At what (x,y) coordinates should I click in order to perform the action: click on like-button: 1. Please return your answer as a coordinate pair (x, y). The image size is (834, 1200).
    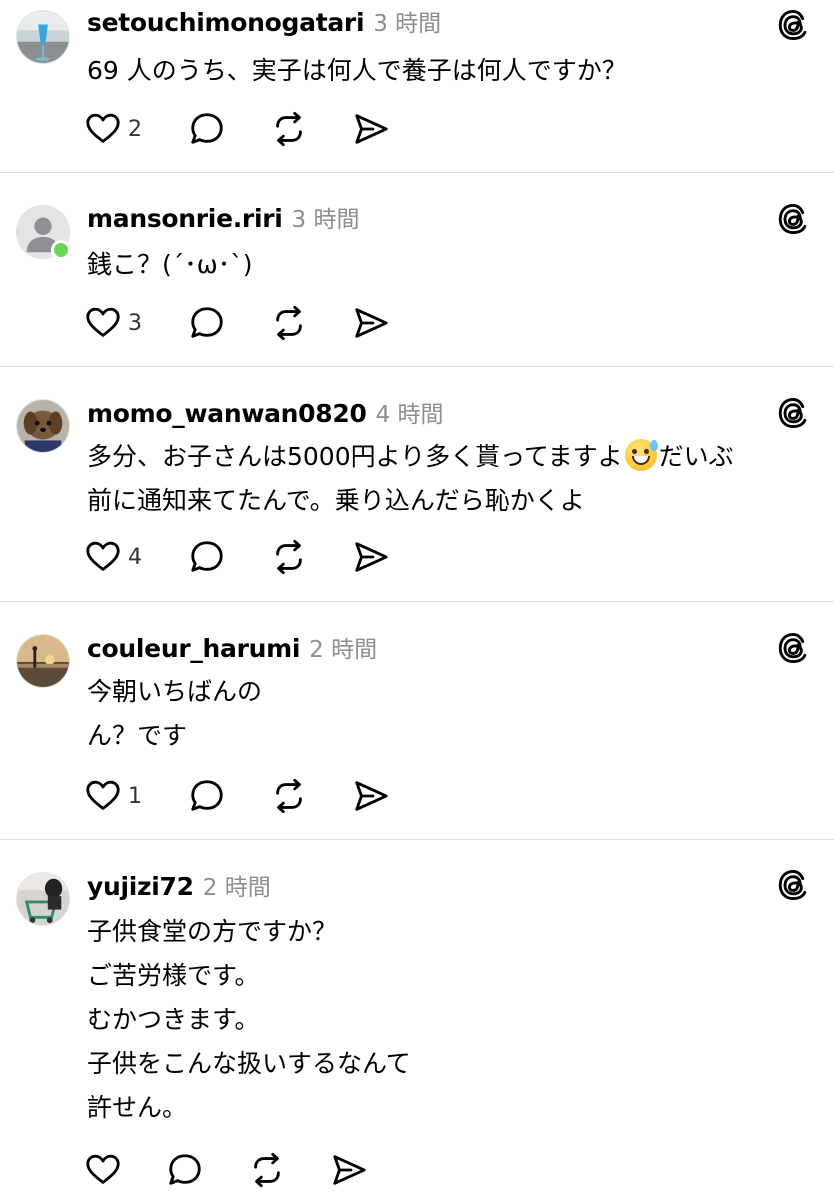
    Looking at the image, I should click on (136, 796).